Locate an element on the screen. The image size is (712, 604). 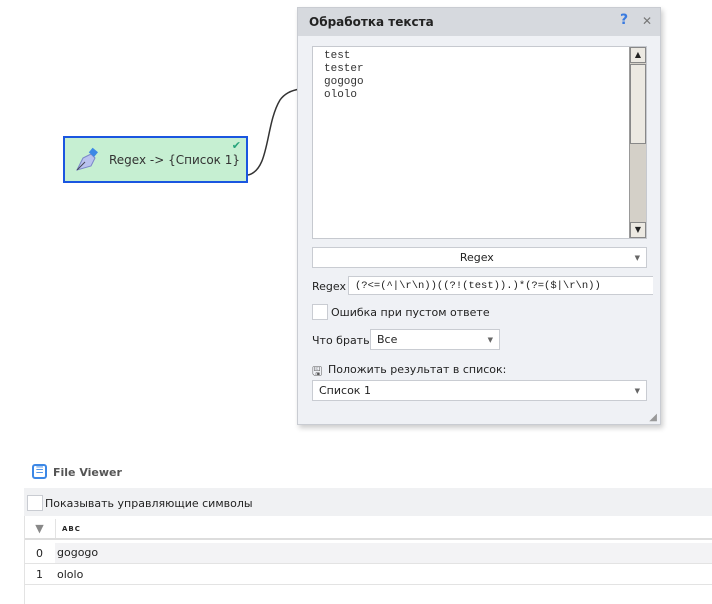
node-label: Regex -> {Список 1} is located at coordinates (175, 159).